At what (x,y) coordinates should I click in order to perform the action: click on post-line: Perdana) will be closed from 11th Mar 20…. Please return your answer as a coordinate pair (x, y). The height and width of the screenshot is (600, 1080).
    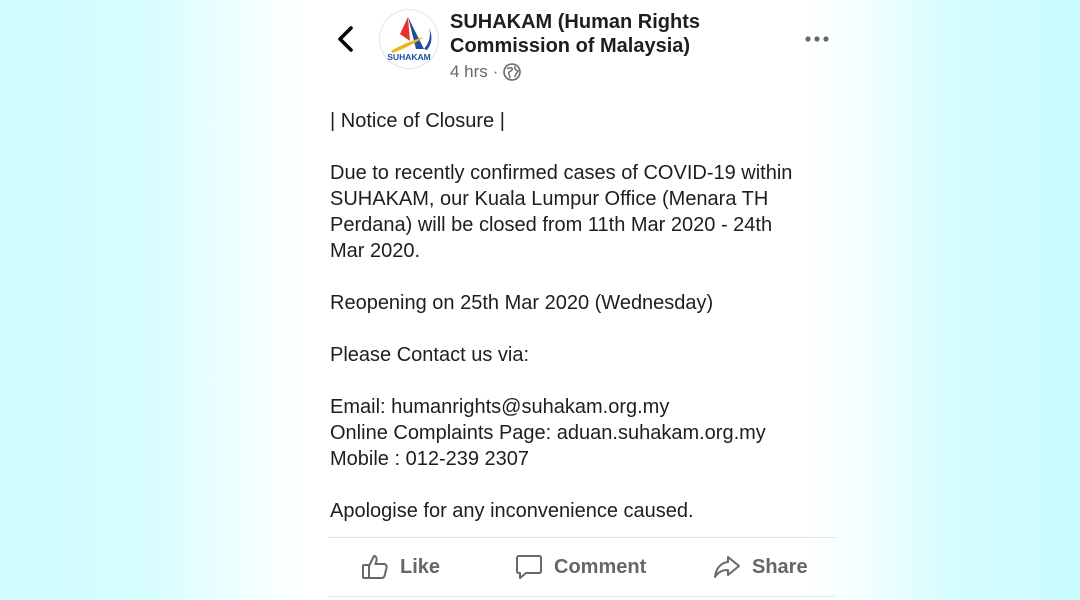
    Looking at the image, I should click on (551, 225).